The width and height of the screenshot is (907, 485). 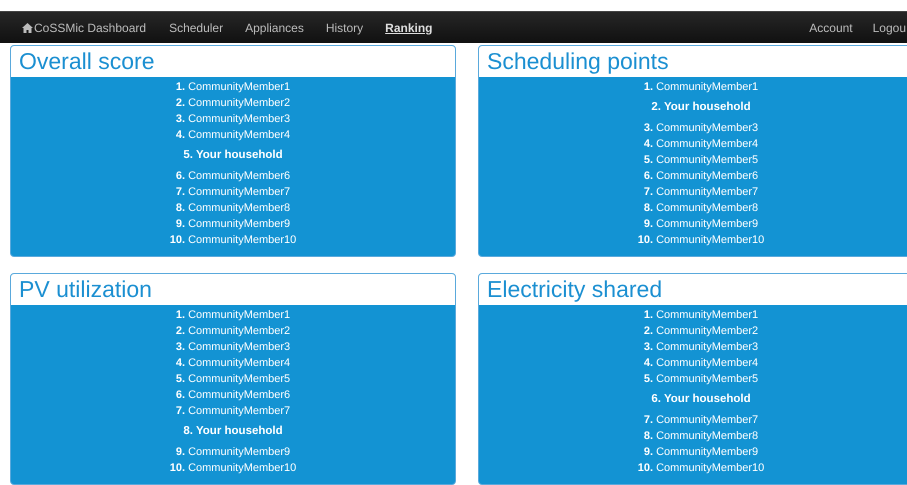 I want to click on card-title: Overall score, so click(x=86, y=61).